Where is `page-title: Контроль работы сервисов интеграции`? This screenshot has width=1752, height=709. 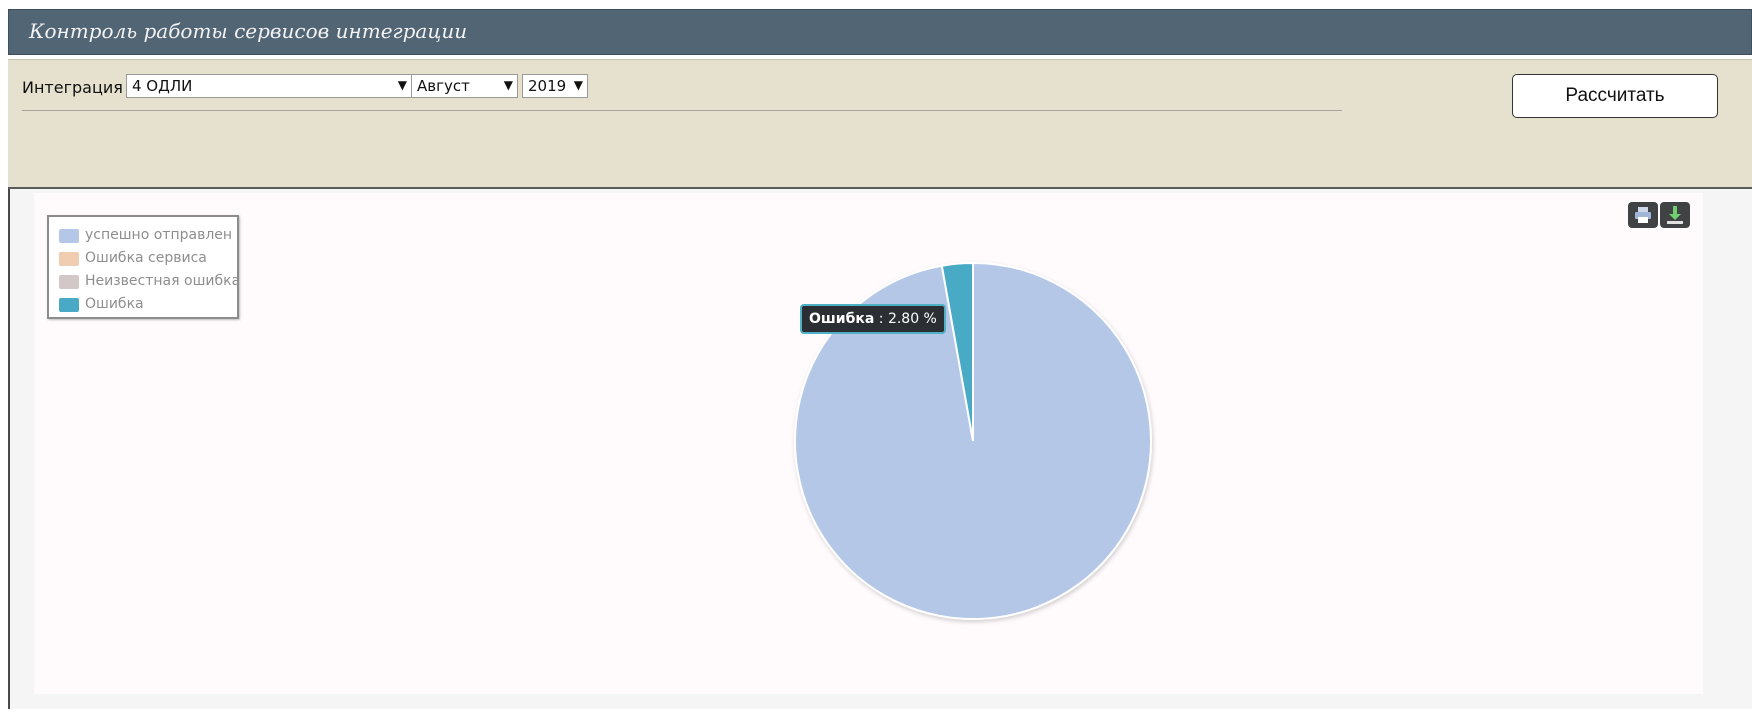
page-title: Контроль работы сервисов интеграции is located at coordinates (248, 31).